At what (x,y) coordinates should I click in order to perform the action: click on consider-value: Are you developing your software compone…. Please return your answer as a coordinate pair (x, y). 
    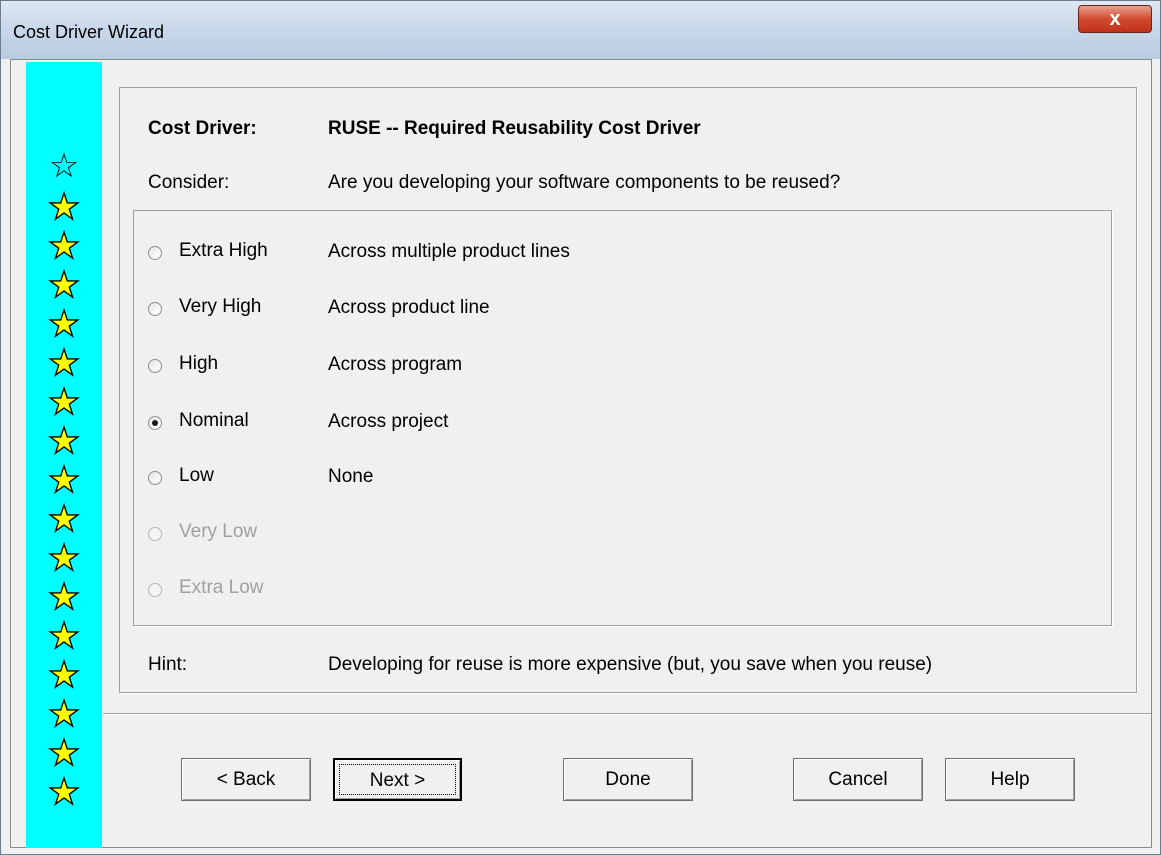
    Looking at the image, I should click on (584, 182).